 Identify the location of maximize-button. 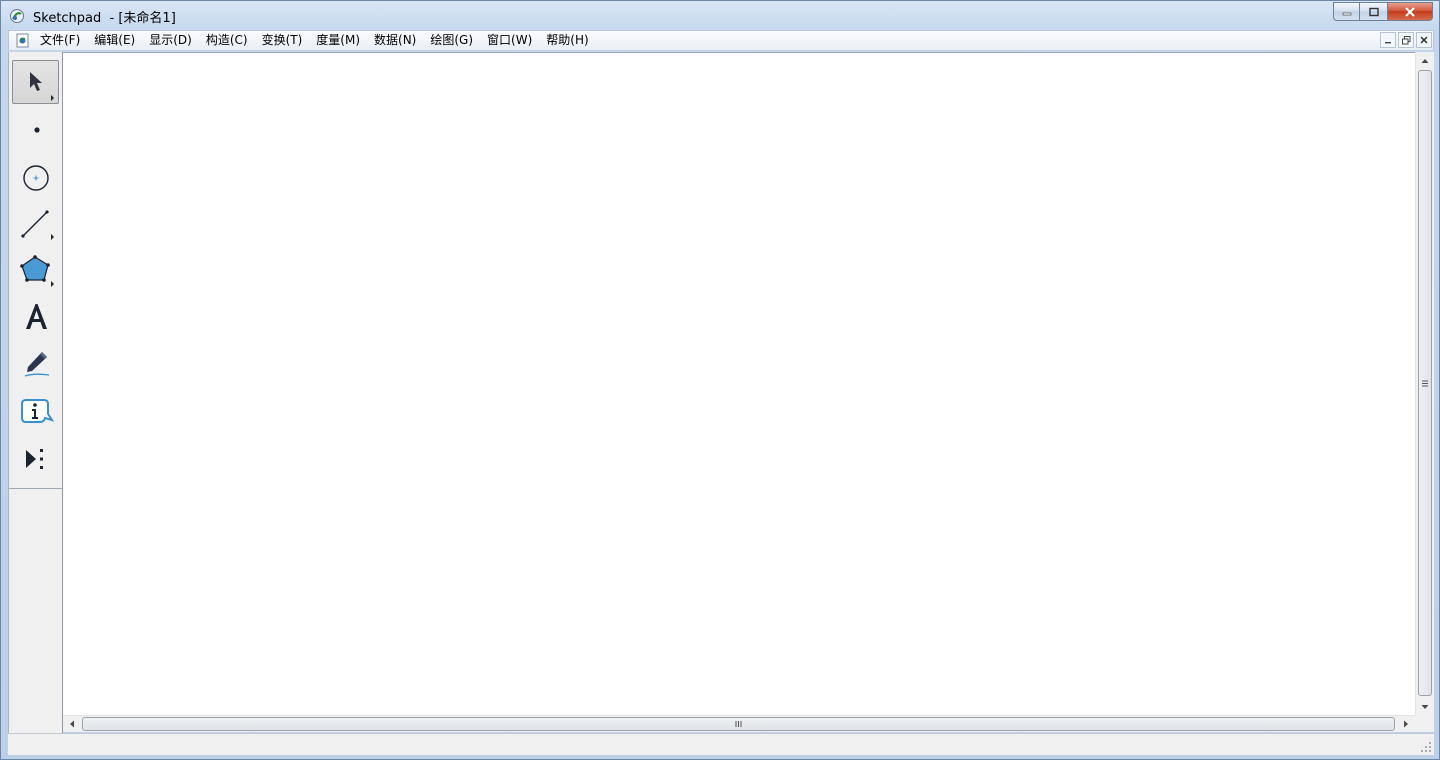
(1373, 11).